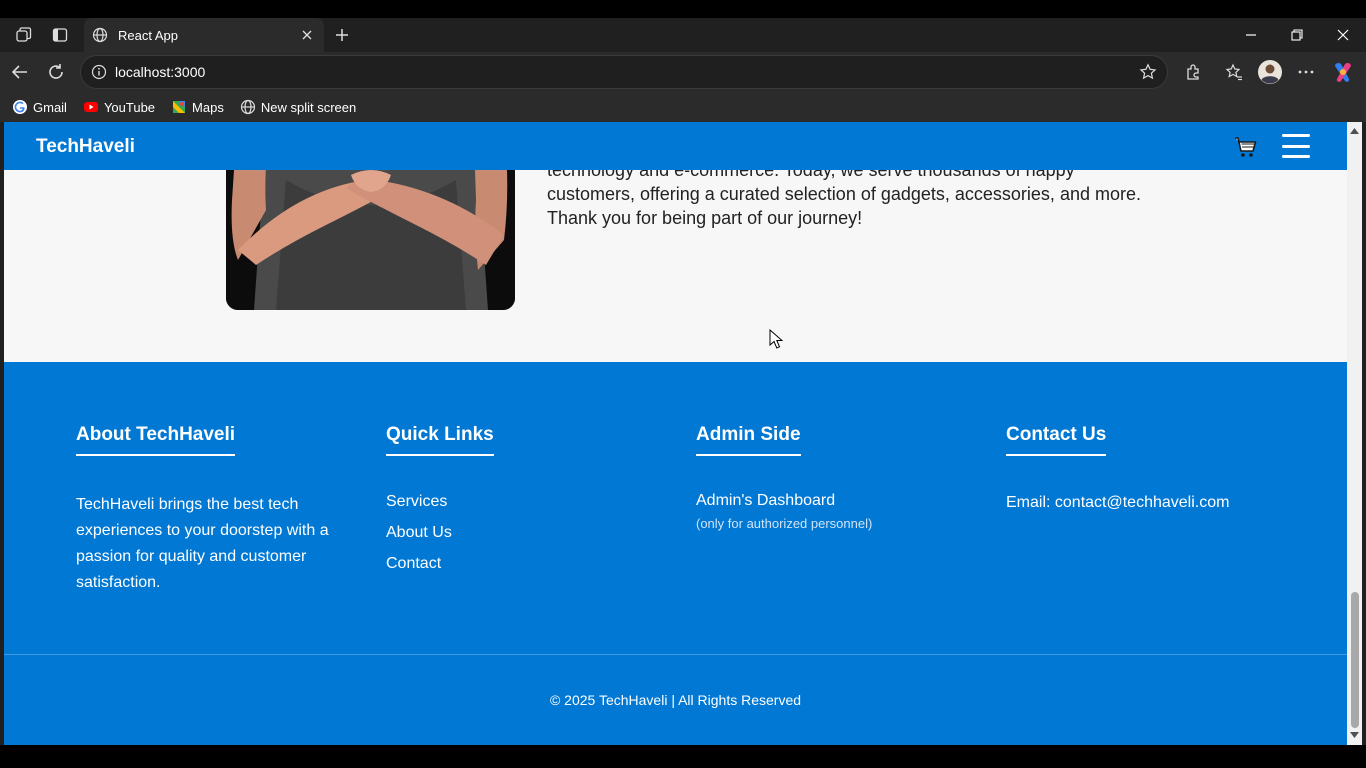 This screenshot has height=768, width=1366. What do you see at coordinates (160, 72) in the screenshot?
I see `url-text: localhost:3000` at bounding box center [160, 72].